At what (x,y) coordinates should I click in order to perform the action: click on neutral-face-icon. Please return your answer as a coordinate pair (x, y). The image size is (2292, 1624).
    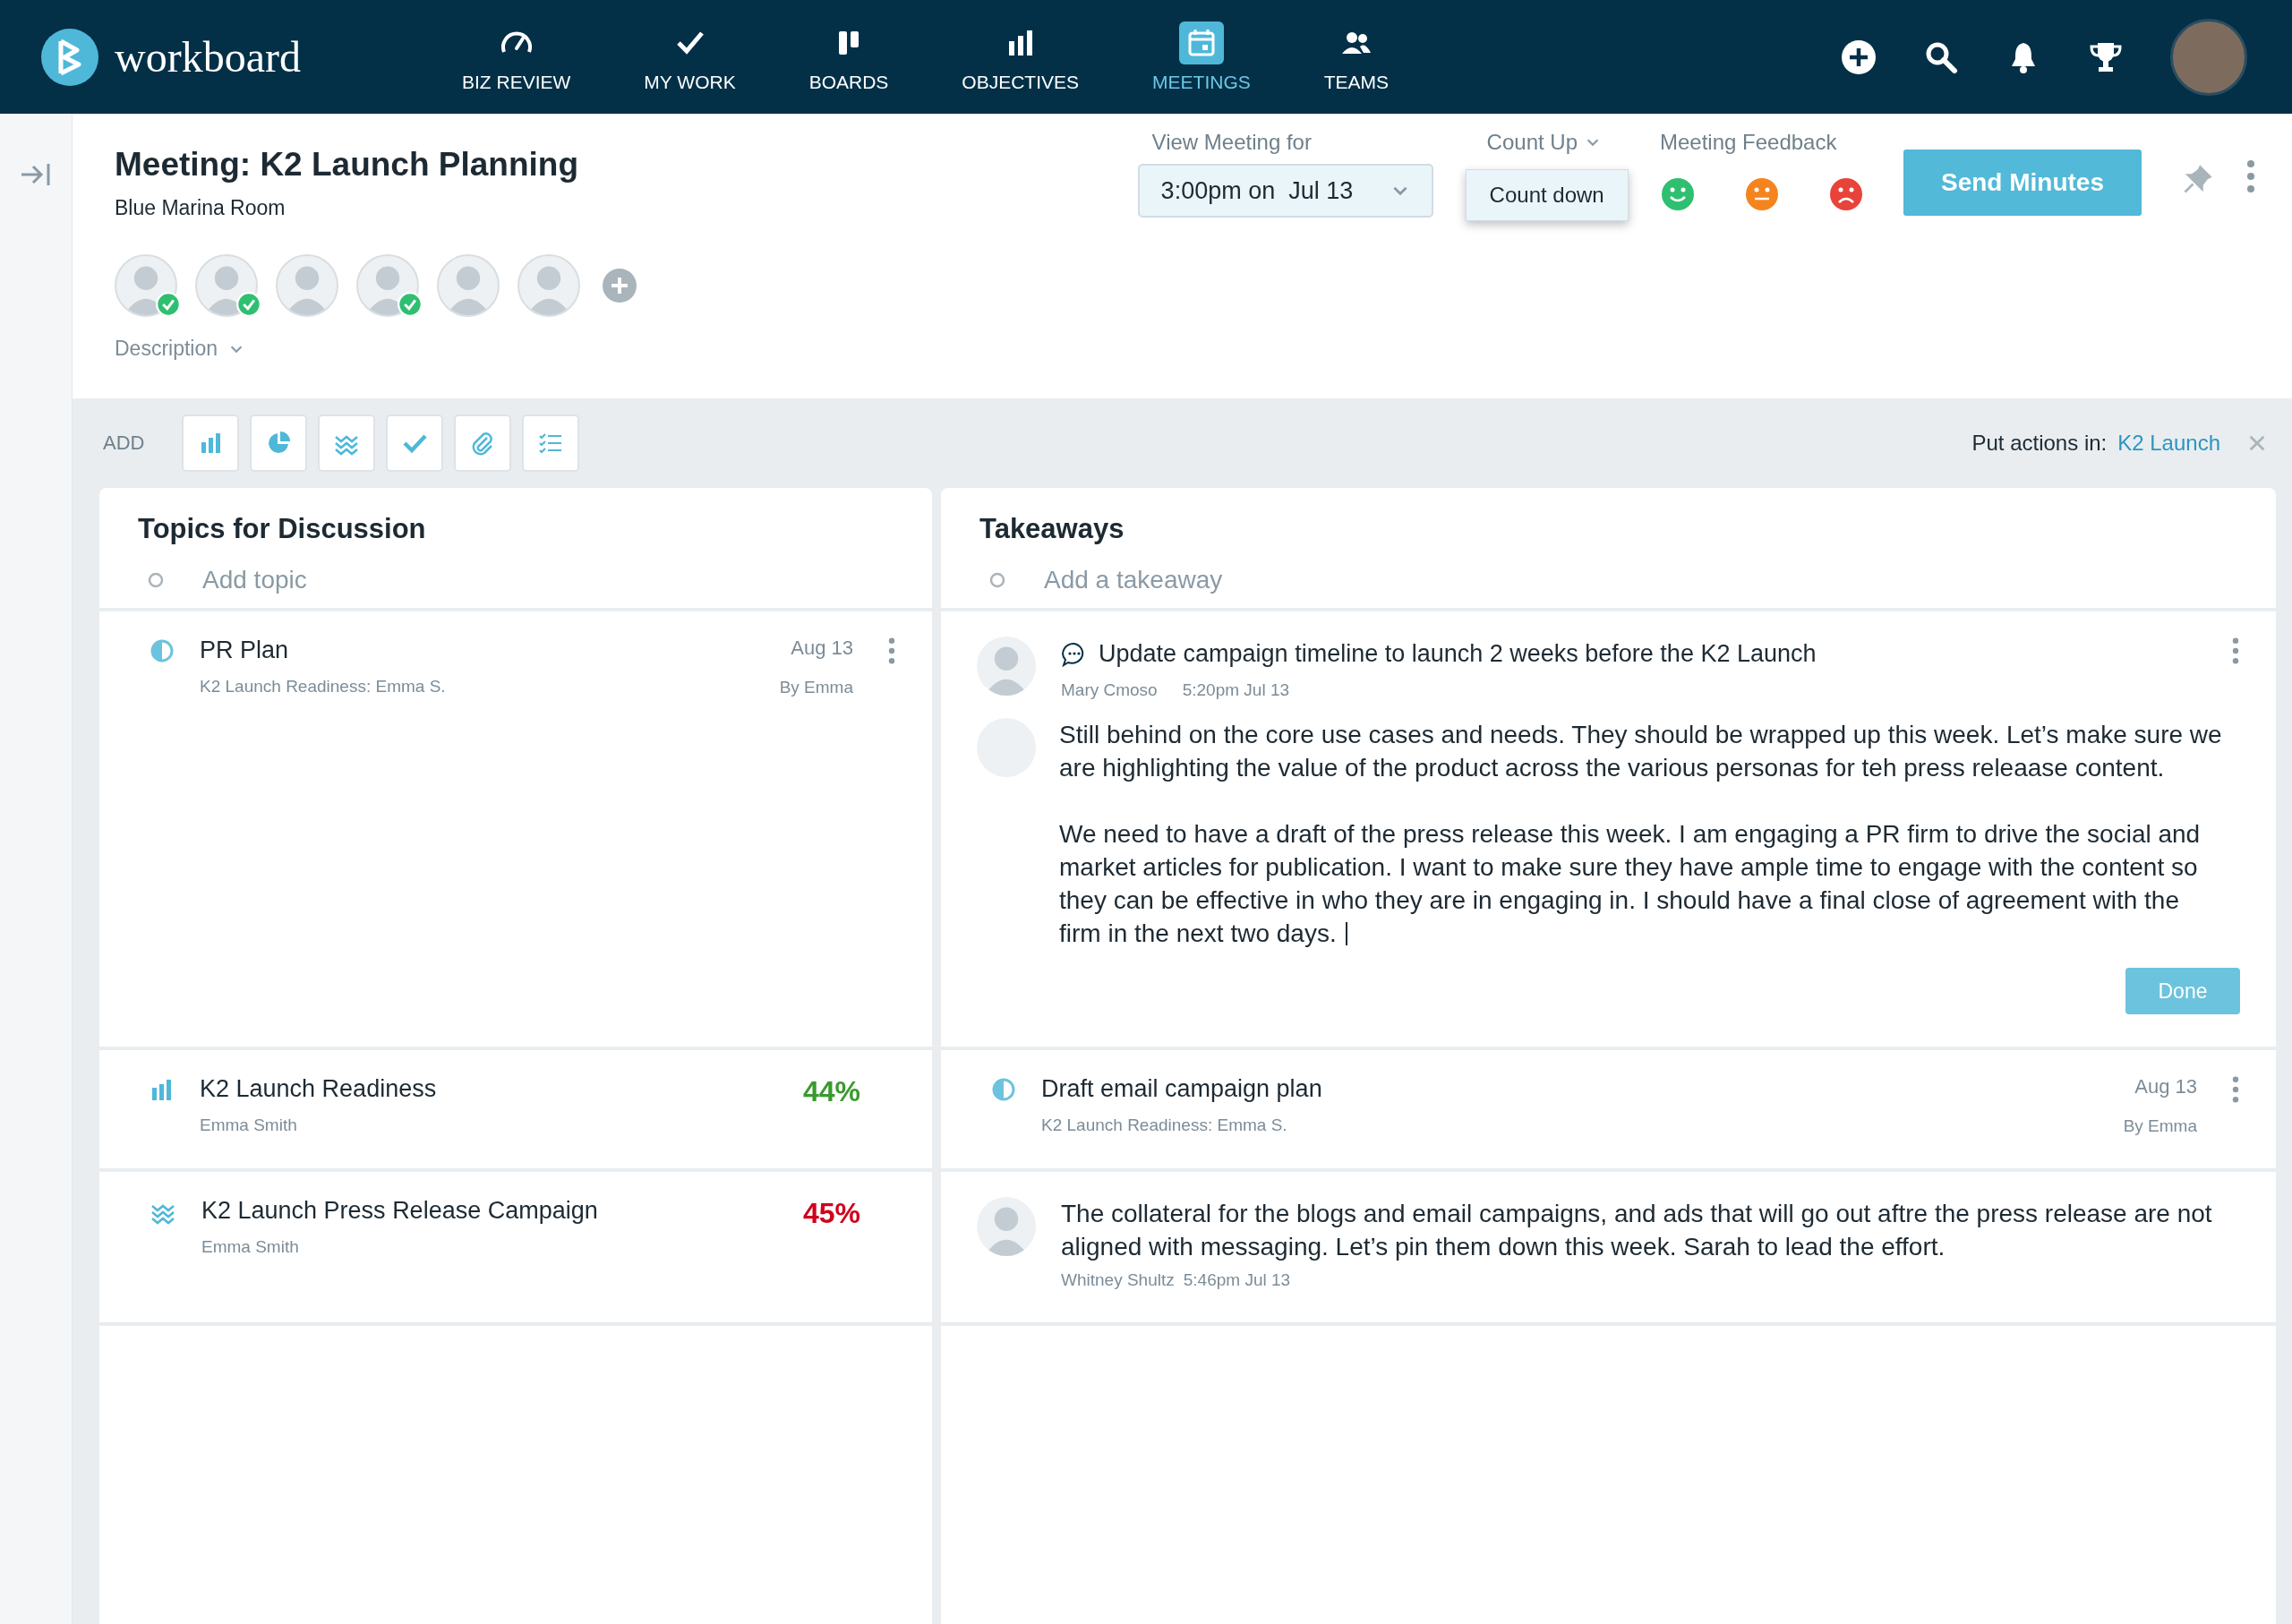
    Looking at the image, I should click on (1762, 194).